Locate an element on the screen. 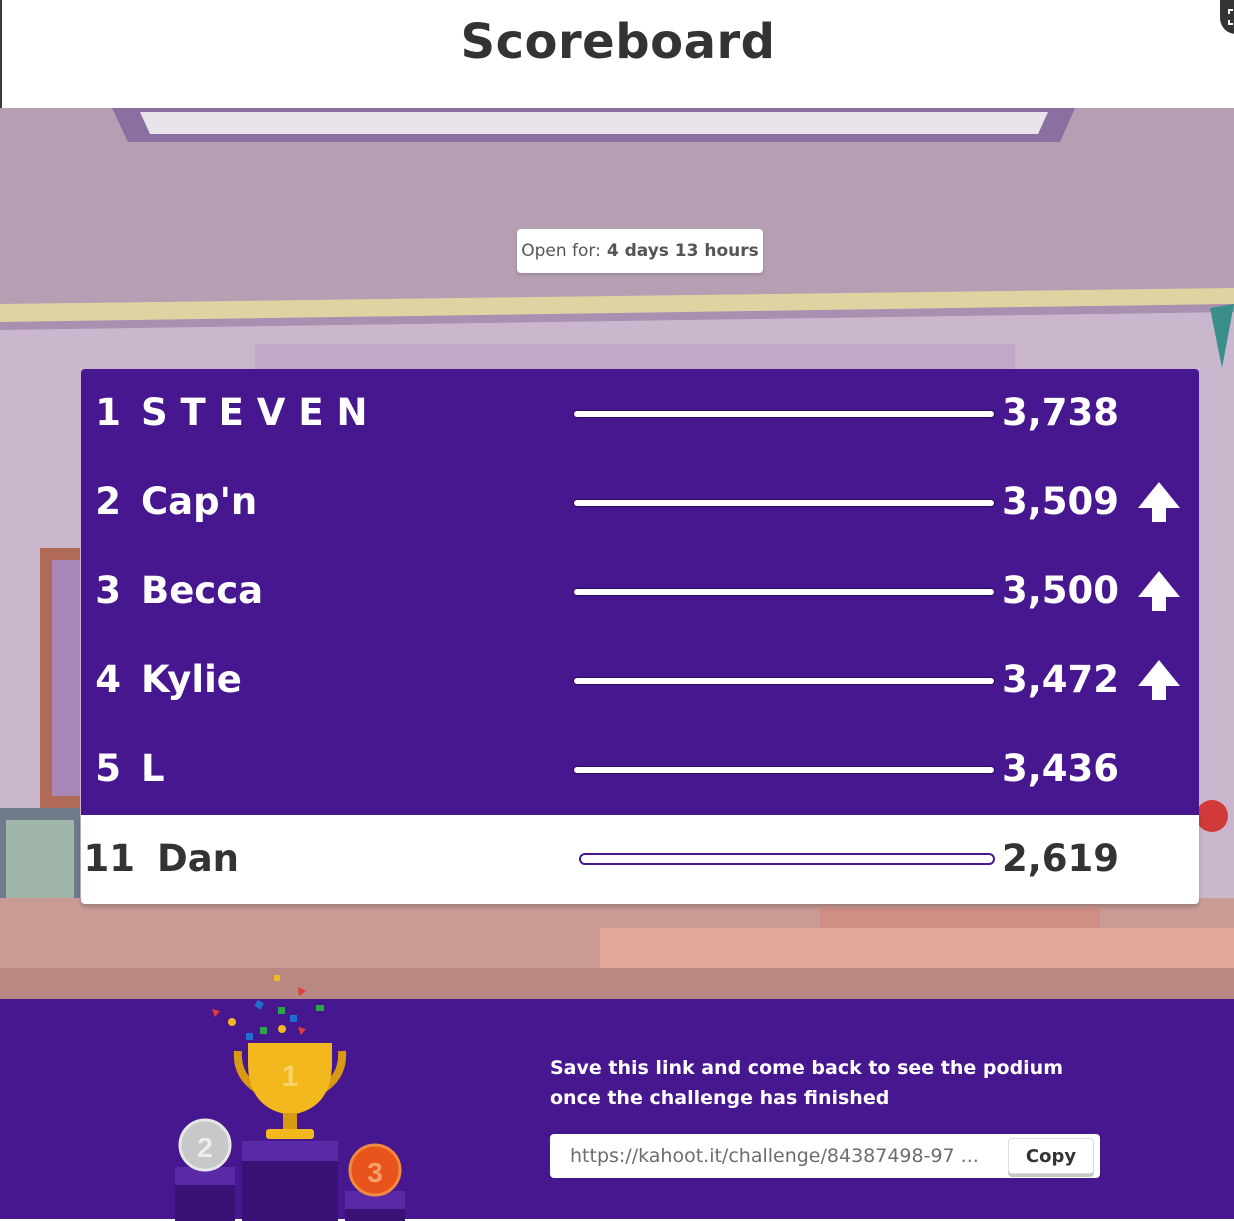  podium-second-label: 2 is located at coordinates (205, 1147).